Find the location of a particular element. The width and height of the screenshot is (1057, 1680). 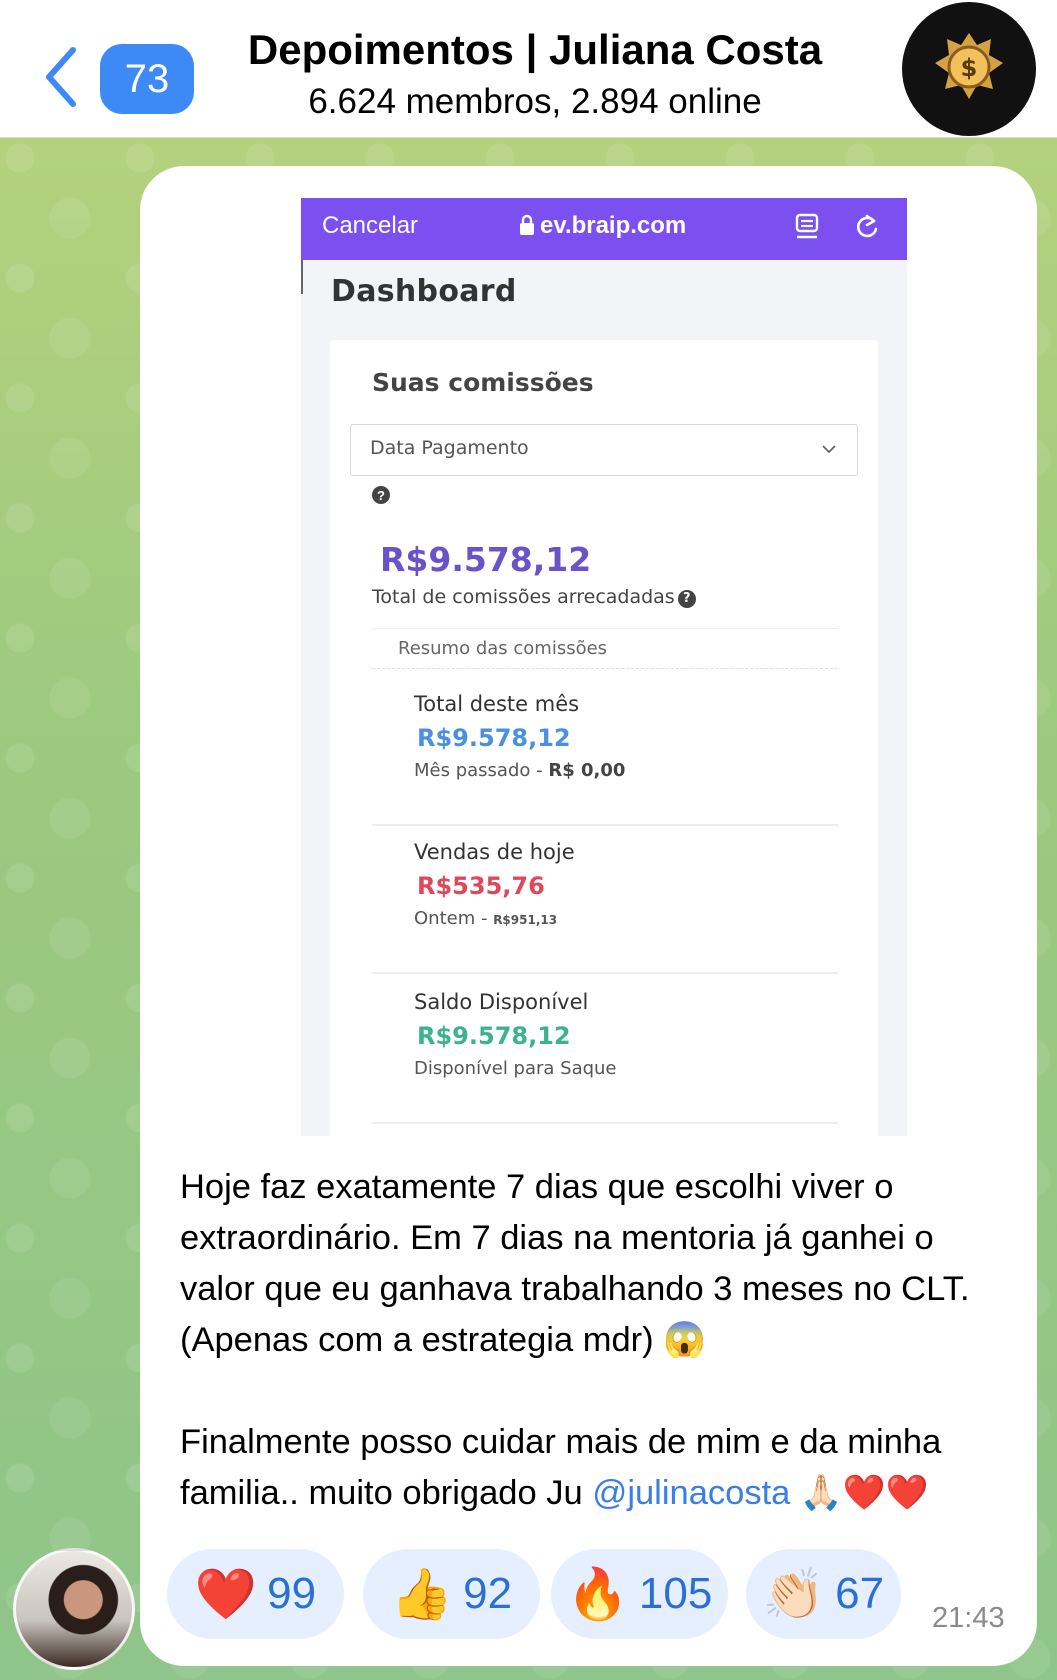

select-value: Data Pagamento is located at coordinates (449, 448).